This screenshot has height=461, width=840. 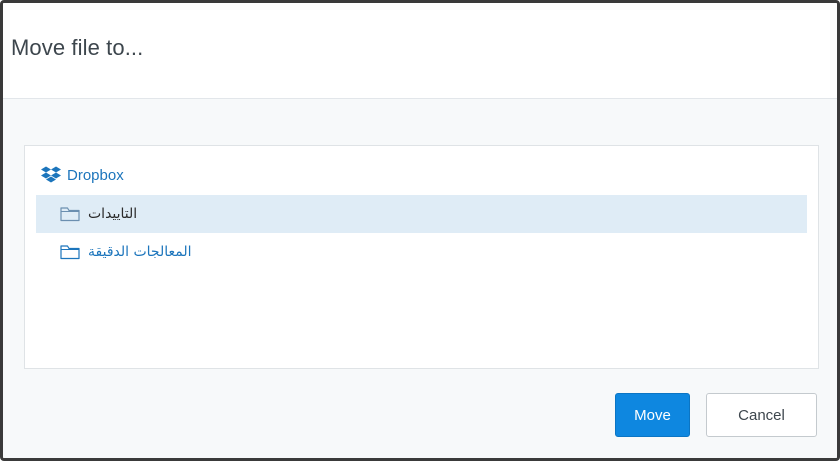 What do you see at coordinates (51, 174) in the screenshot?
I see `dropbox-icon` at bounding box center [51, 174].